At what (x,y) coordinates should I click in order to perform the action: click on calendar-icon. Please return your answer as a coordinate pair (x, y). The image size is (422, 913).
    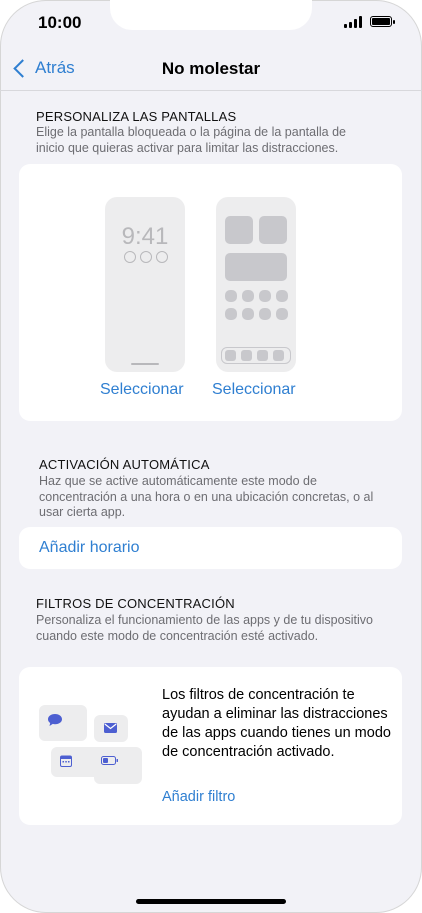
    Looking at the image, I should click on (66, 761).